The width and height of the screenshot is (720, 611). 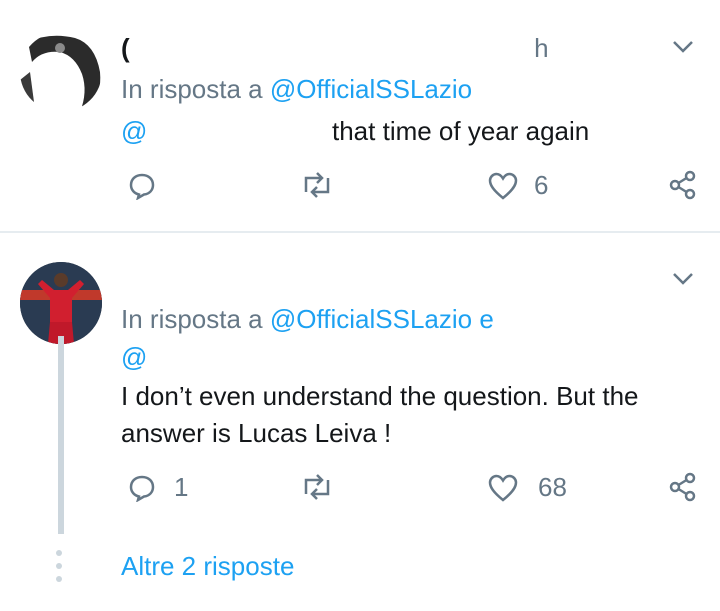 I want to click on thread-line, so click(x=61, y=435).